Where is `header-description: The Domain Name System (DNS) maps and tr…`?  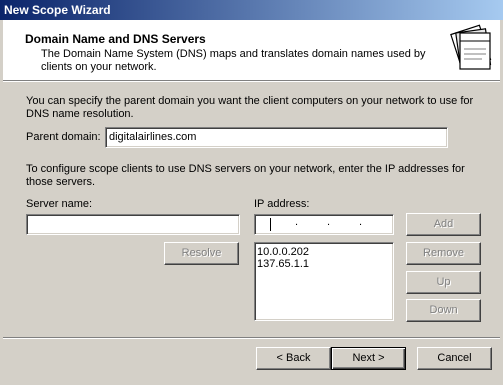
header-description: The Domain Name System (DNS) maps and tr… is located at coordinates (233, 60).